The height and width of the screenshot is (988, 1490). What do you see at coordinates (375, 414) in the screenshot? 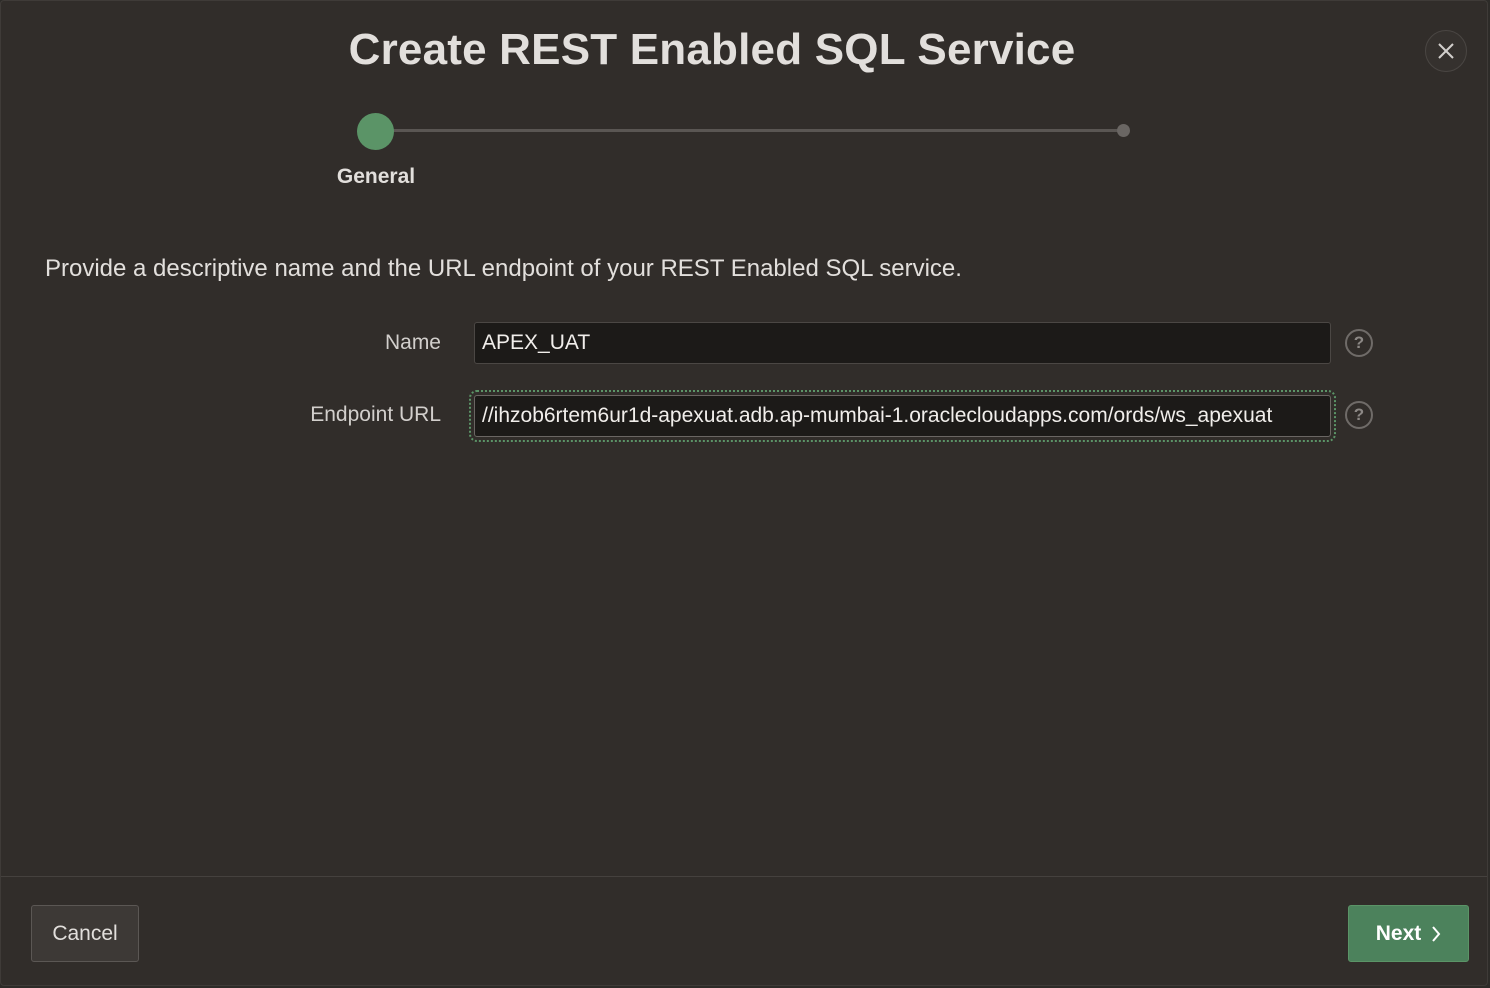
I see `endpoint-url-label: Endpoint URL` at bounding box center [375, 414].